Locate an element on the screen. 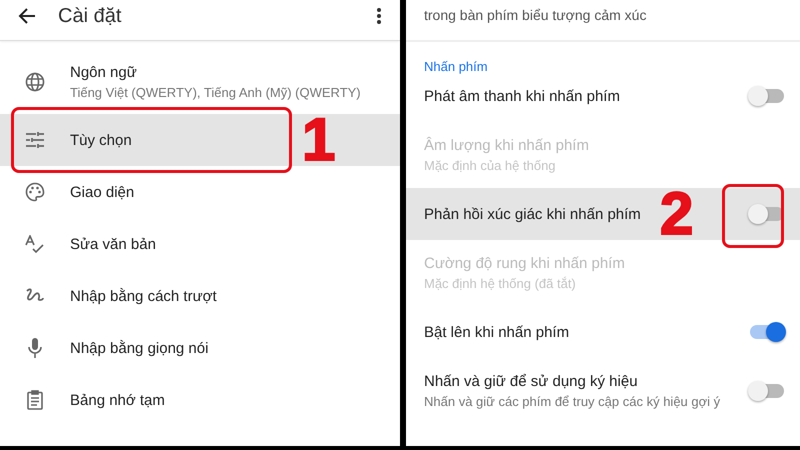  page-title: Cài đặt is located at coordinates (90, 16).